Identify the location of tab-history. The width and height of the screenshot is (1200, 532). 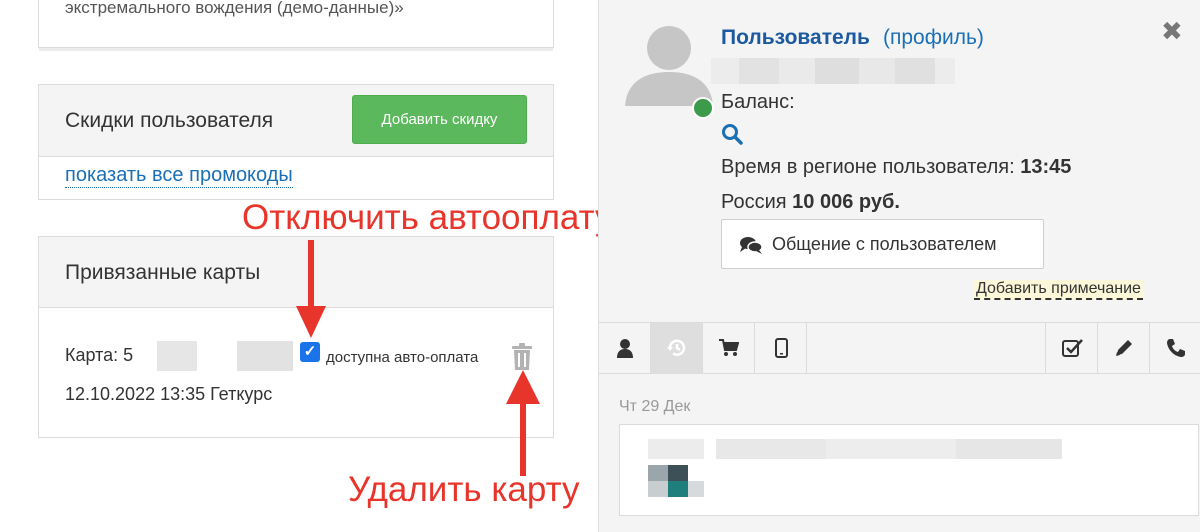
(677, 348).